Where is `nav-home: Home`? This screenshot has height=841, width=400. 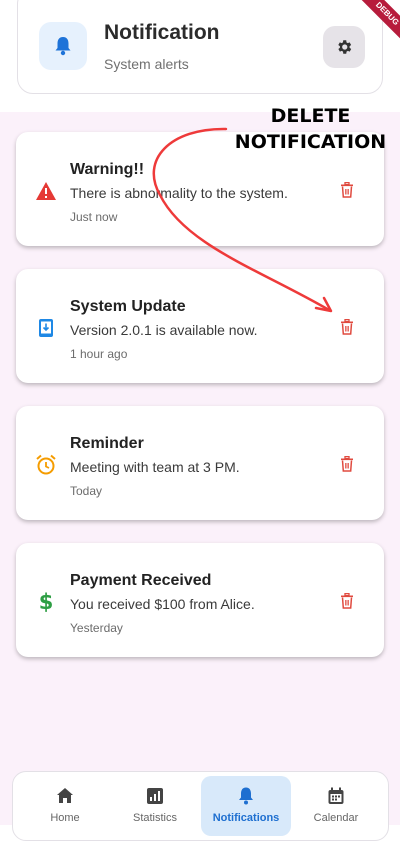 nav-home: Home is located at coordinates (65, 802).